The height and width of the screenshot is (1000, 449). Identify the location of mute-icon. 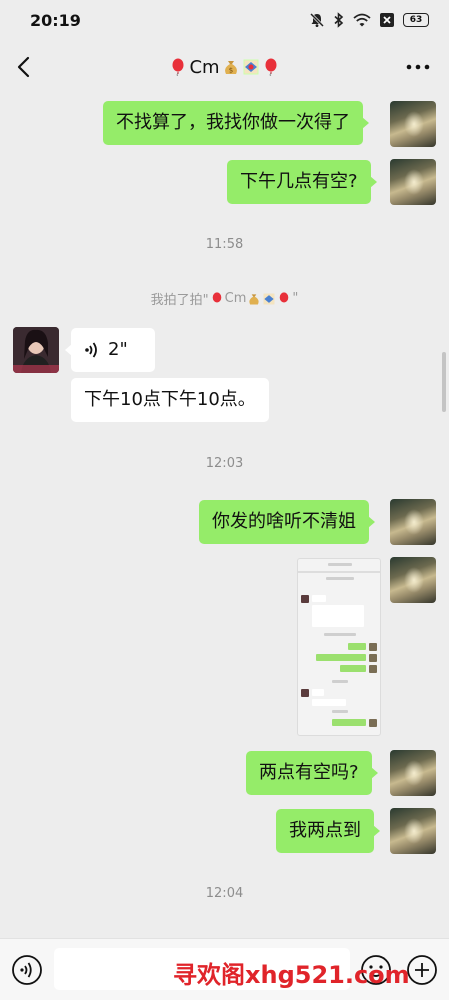
(317, 20).